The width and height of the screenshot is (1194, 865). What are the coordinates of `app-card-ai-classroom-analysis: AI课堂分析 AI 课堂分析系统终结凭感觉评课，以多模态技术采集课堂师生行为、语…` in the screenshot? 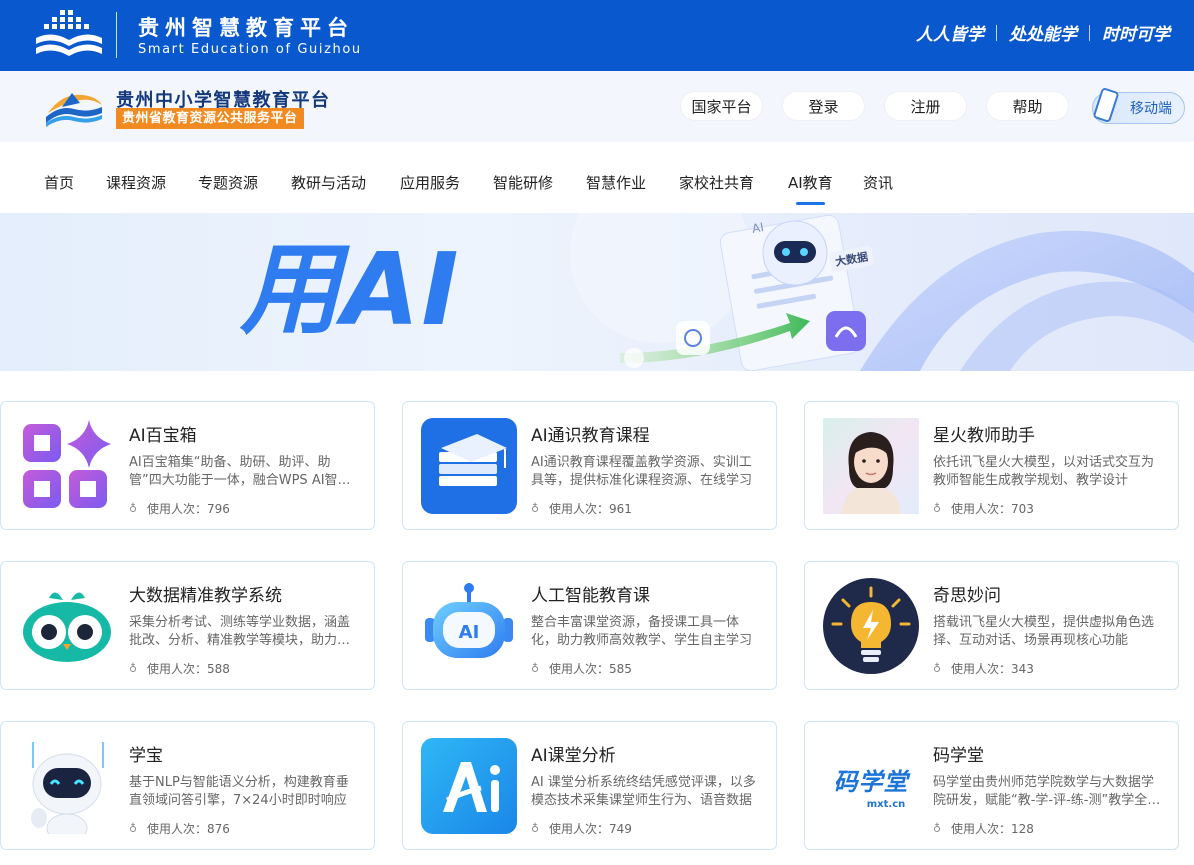 It's located at (589, 785).